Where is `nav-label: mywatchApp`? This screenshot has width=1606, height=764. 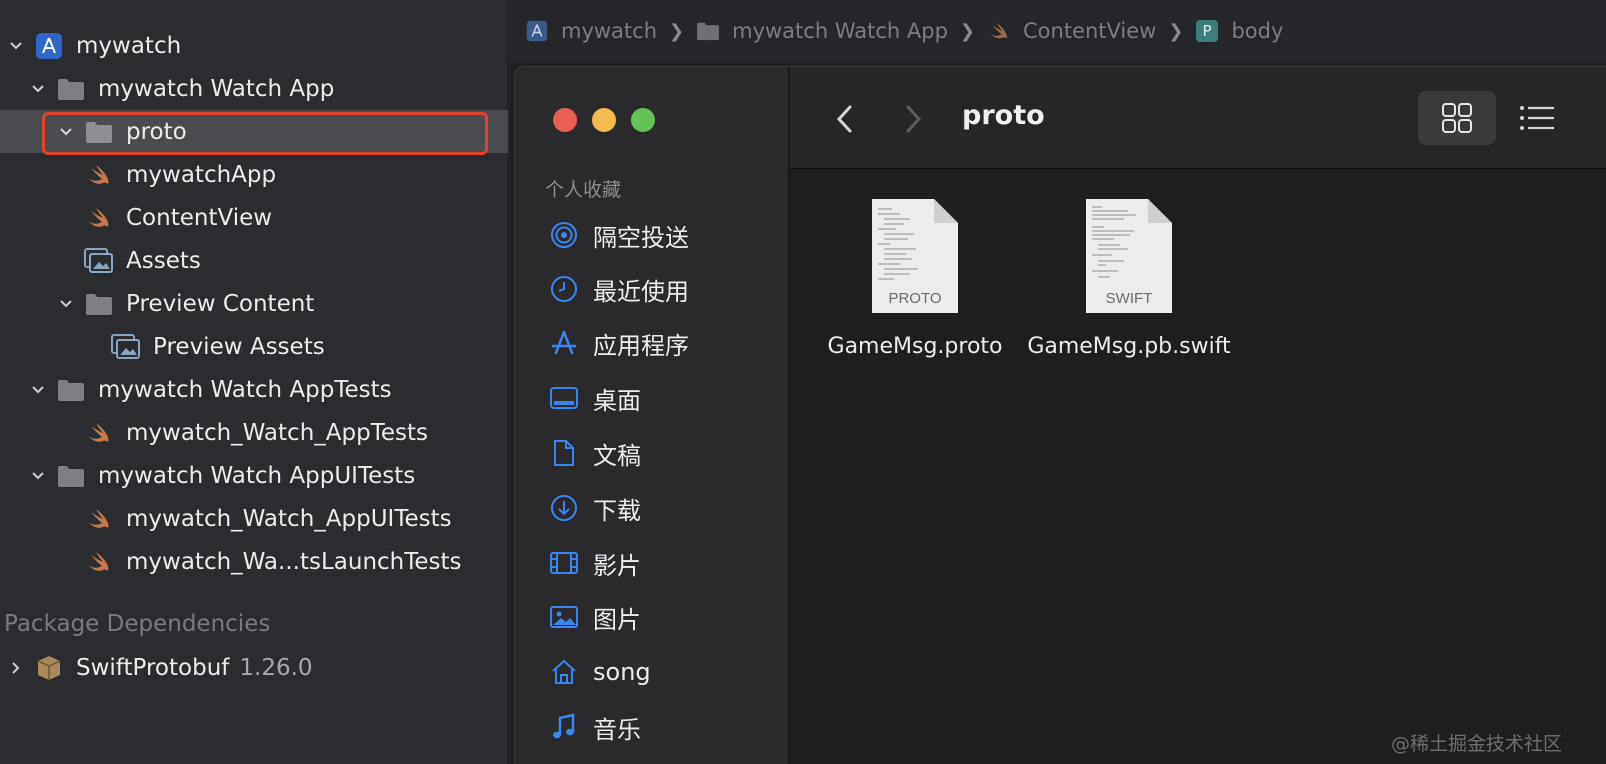
nav-label: mywatchApp is located at coordinates (201, 174).